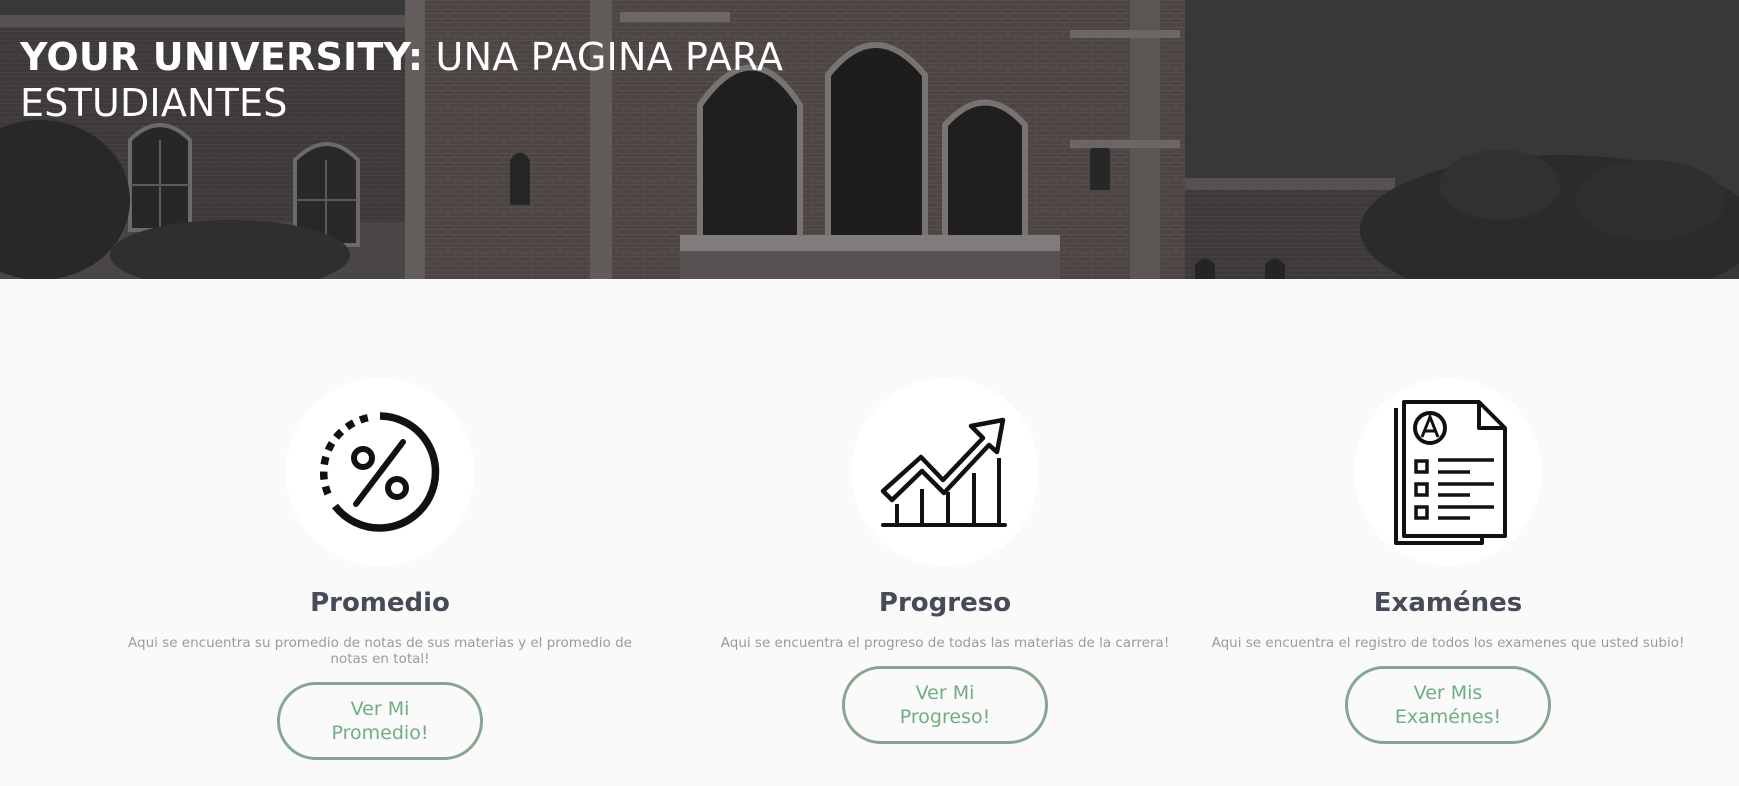 The image size is (1739, 786). Describe the element at coordinates (1448, 705) in the screenshot. I see `ver-examenes-button: Ver Mis Examénes!` at that location.